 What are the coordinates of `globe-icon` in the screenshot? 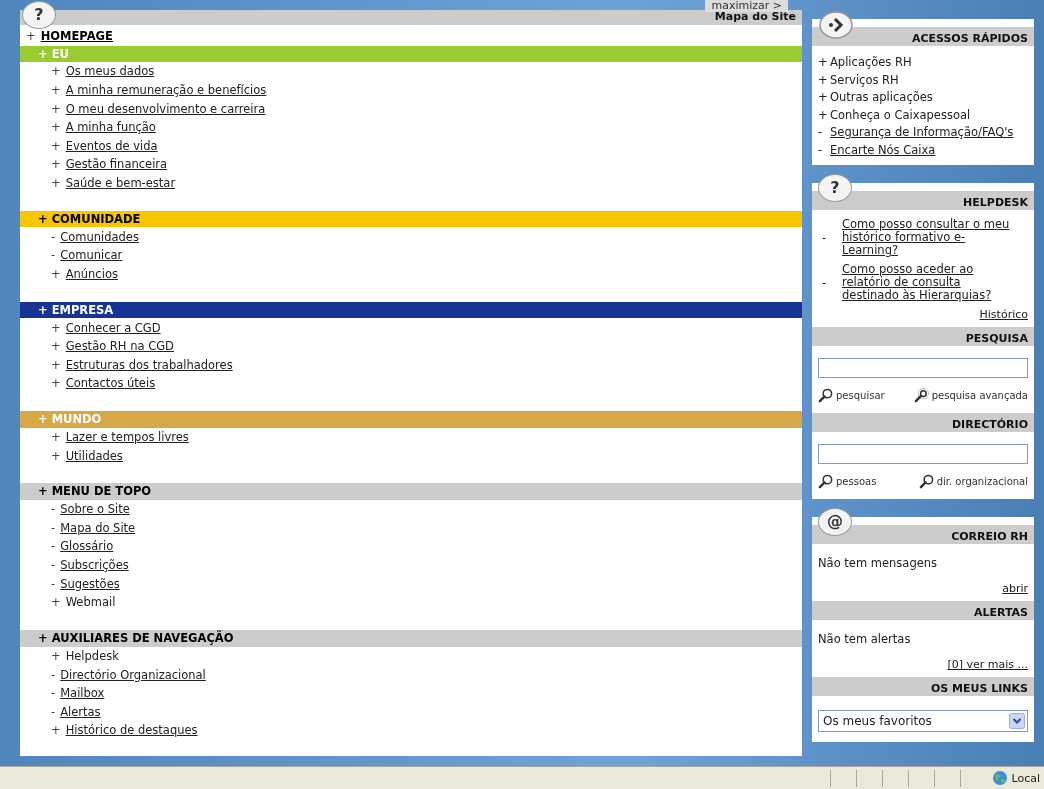 It's located at (1000, 778).